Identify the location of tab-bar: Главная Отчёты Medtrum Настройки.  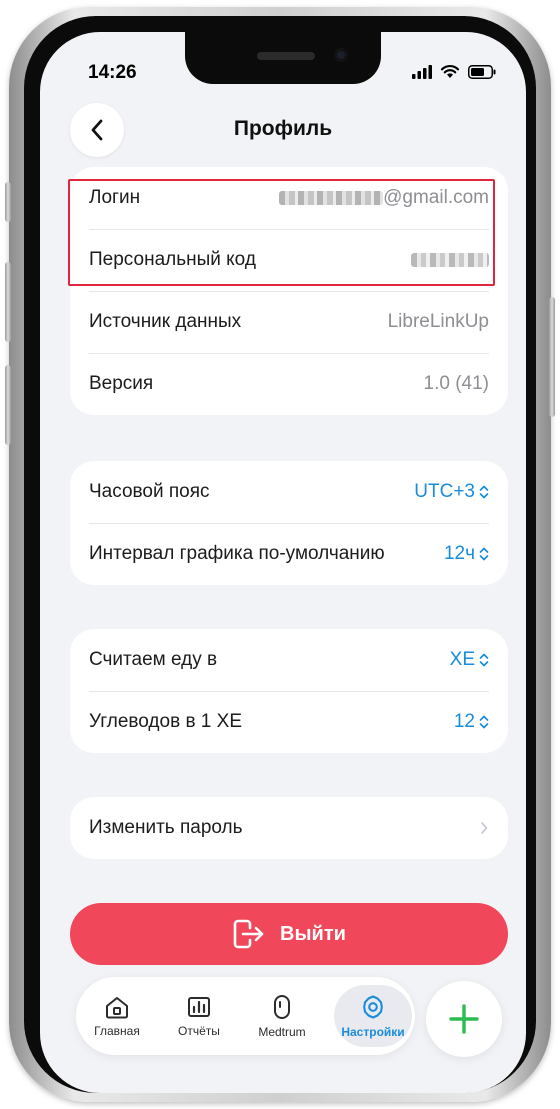
(245, 1016).